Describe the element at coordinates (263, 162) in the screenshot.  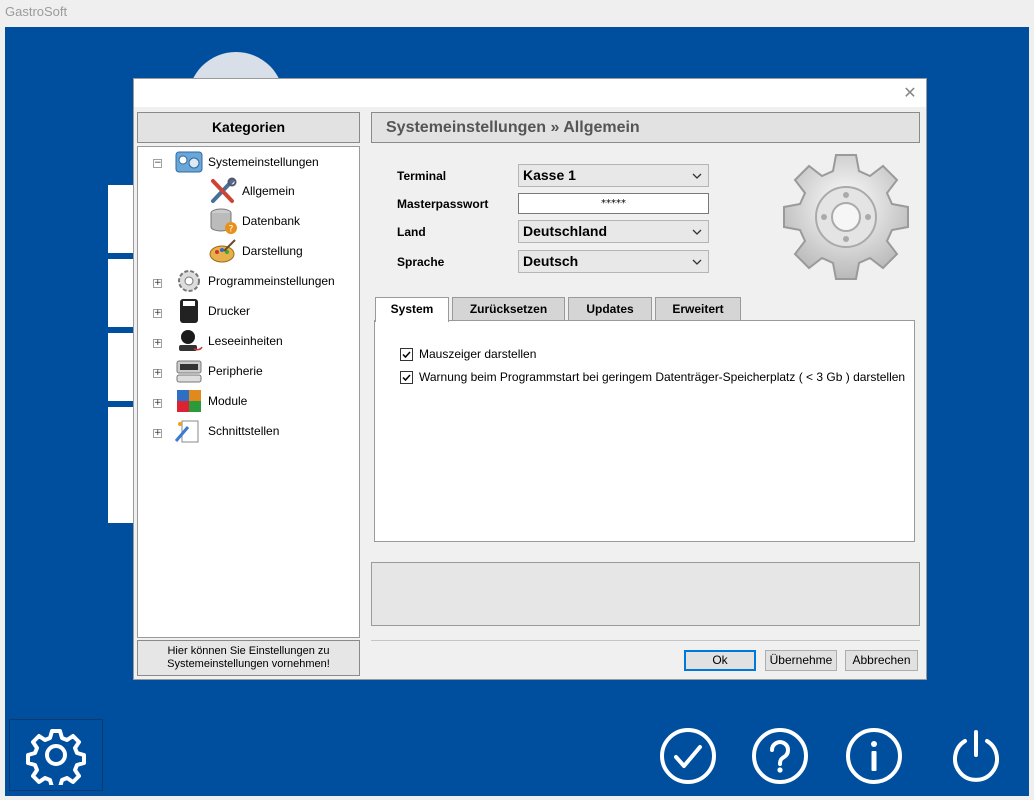
I see `tree-item-label: Systemeinstellungen` at that location.